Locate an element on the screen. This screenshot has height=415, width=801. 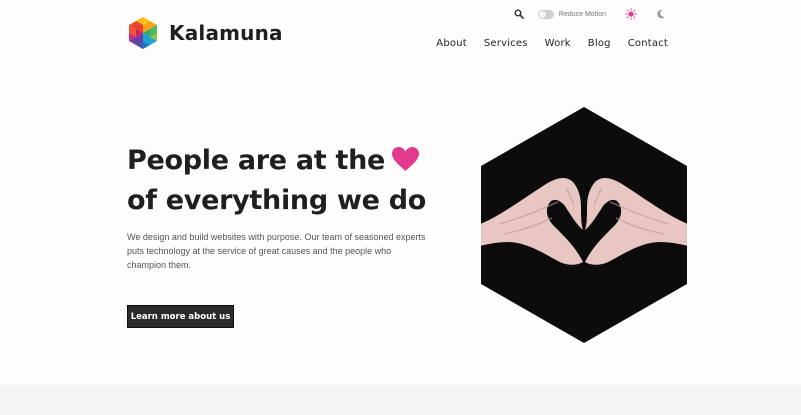
sun-icon is located at coordinates (631, 14).